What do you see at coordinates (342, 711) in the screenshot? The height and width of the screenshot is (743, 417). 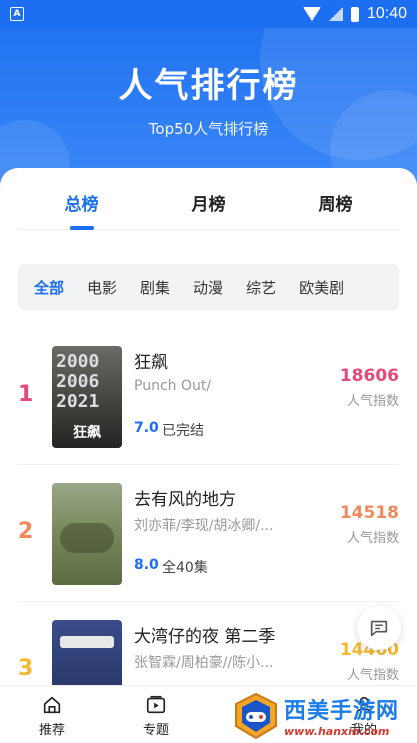 I see `watermark-name: 西美手游网` at bounding box center [342, 711].